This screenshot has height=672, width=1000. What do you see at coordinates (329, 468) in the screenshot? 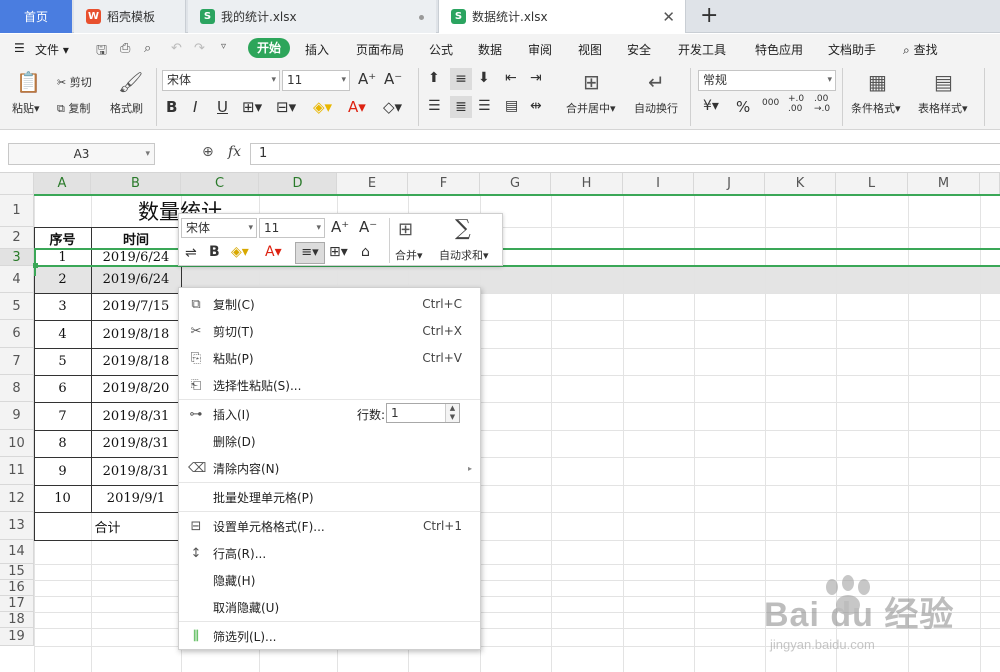
I see `ctx-clear: ⌫ 清除内容(N) ▸` at bounding box center [329, 468].